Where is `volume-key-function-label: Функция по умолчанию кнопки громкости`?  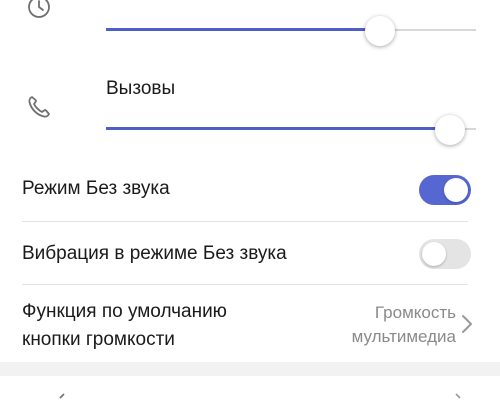
volume-key-function-label: Функция по умолчанию кнопки громкости is located at coordinates (124, 326).